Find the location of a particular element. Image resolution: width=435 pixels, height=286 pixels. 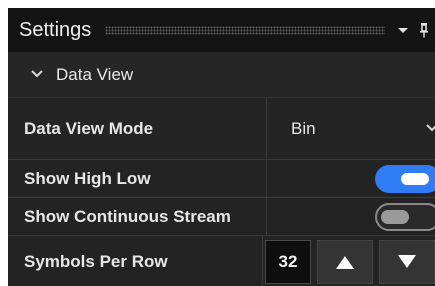

setting-label: Symbols Per Row is located at coordinates (96, 261).